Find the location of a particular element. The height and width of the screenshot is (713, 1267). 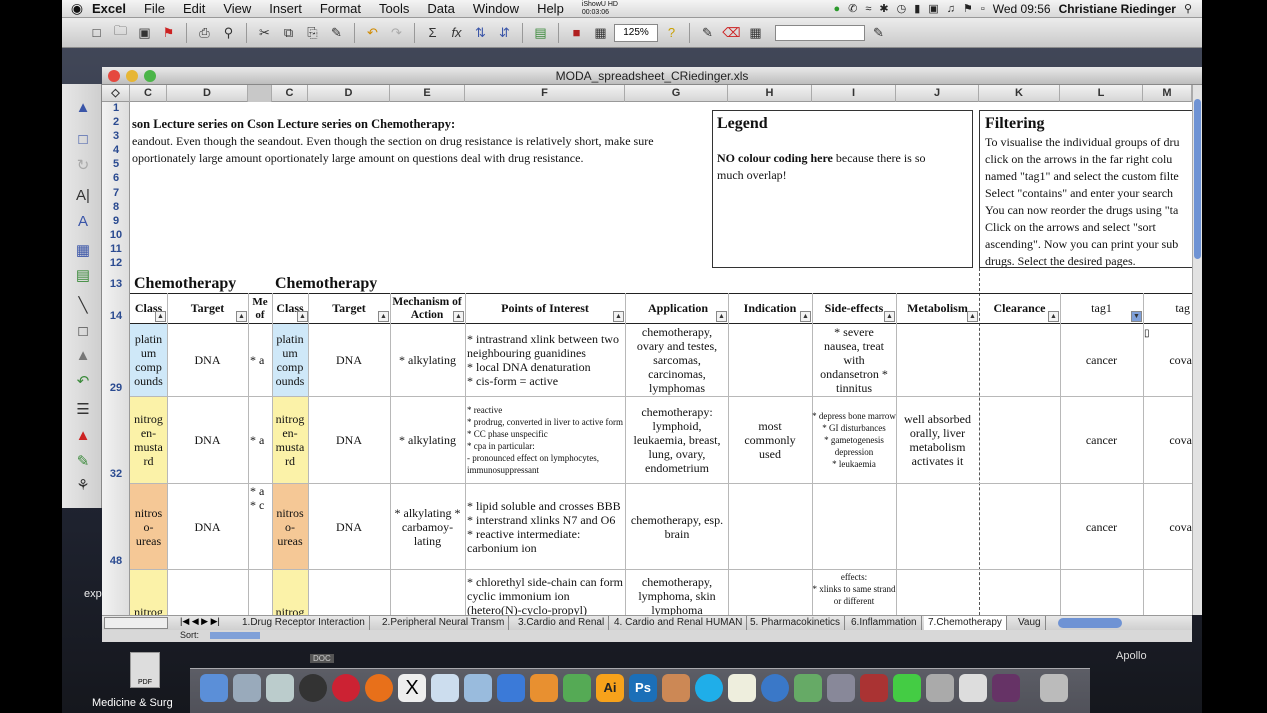

cut-icon: ✂ is located at coordinates (264, 32).